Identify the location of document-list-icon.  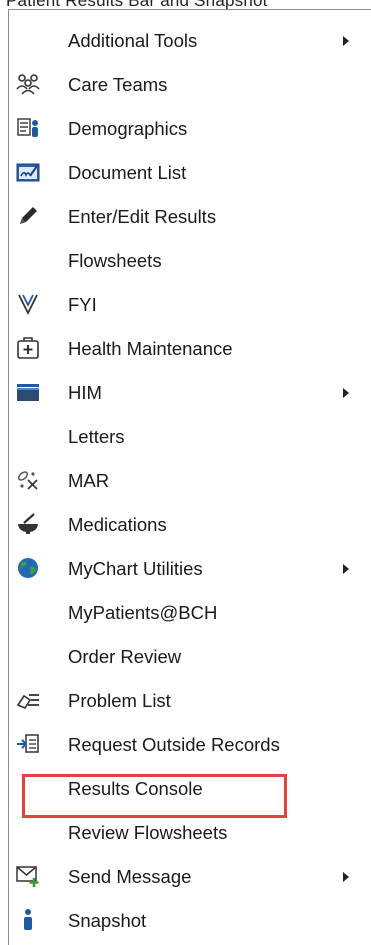
(28, 172).